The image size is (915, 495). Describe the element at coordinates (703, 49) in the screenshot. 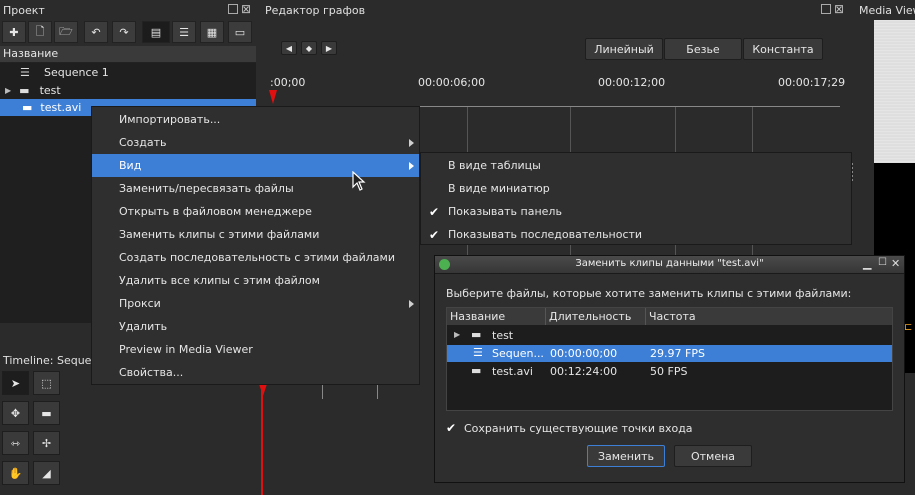

I see `bezier-button: Безье` at that location.